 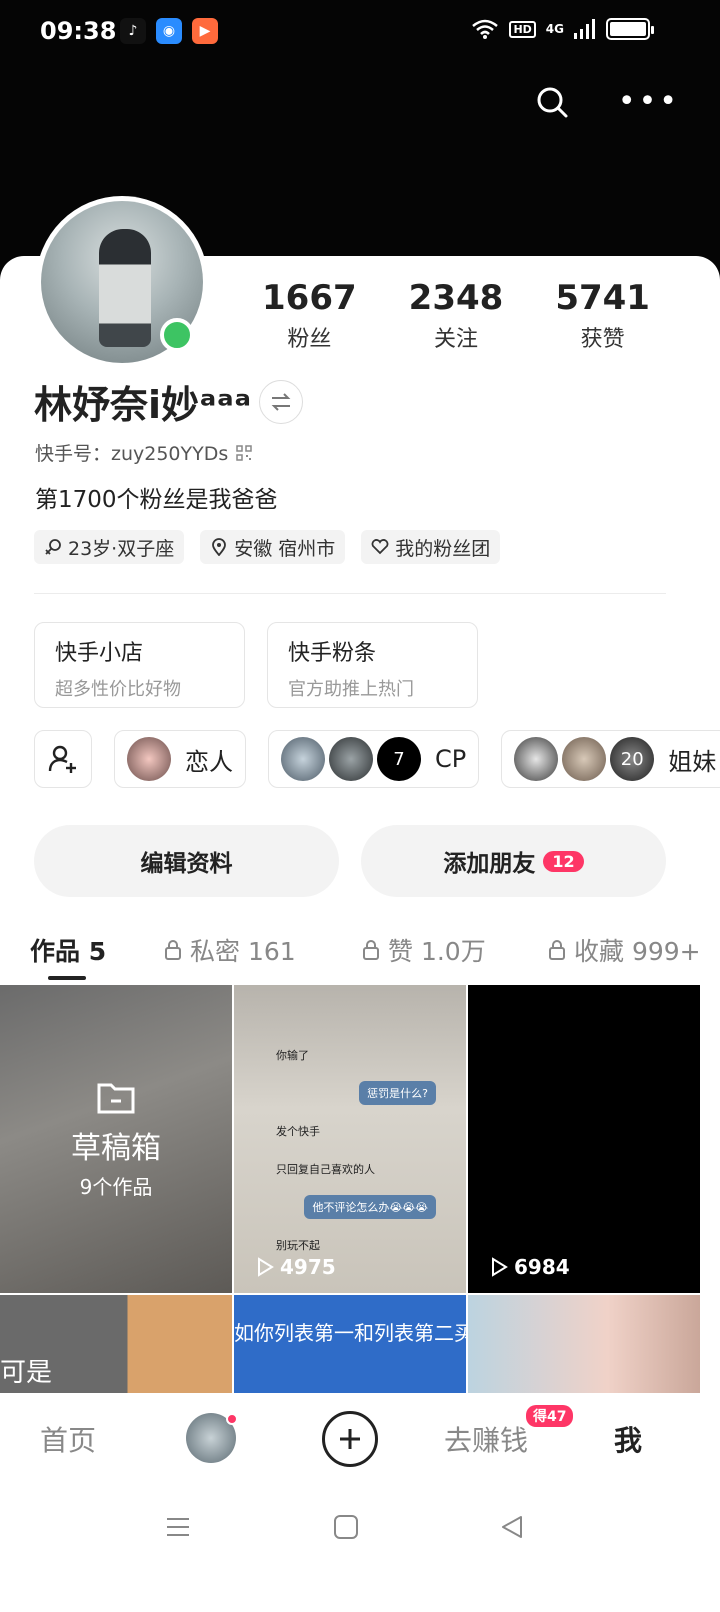 I want to click on tab-private: 私密 161, so click(x=230, y=950).